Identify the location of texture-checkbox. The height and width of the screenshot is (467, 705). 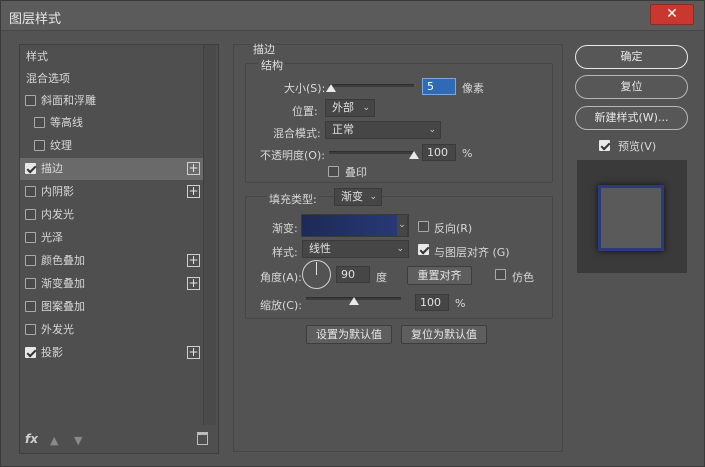
(39, 145).